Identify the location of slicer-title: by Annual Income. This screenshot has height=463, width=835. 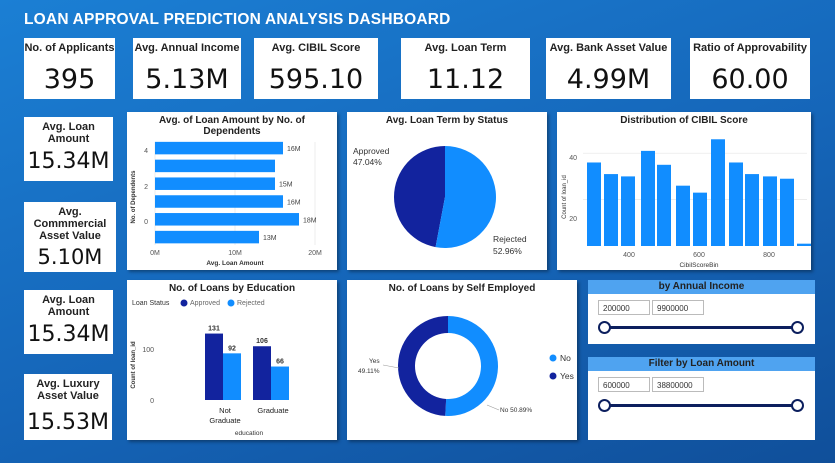
(701, 287).